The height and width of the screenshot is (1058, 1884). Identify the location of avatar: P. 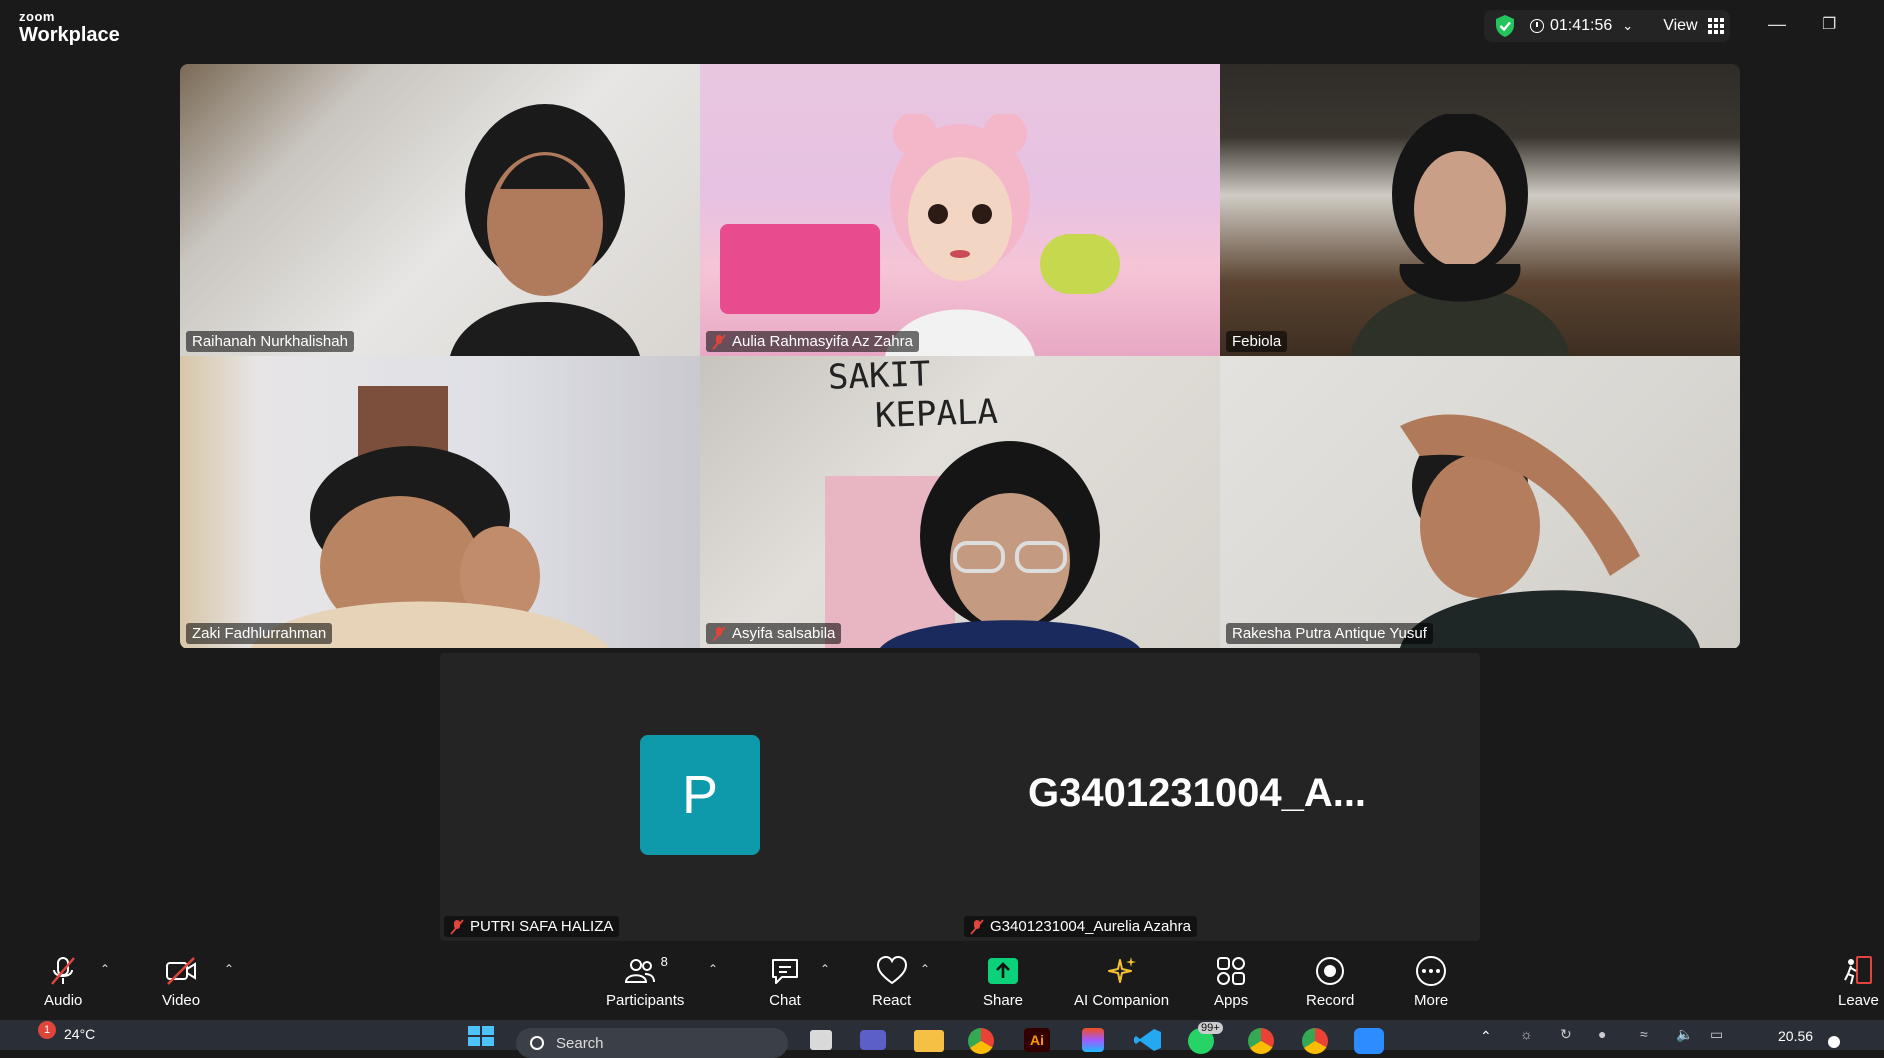
(700, 795).